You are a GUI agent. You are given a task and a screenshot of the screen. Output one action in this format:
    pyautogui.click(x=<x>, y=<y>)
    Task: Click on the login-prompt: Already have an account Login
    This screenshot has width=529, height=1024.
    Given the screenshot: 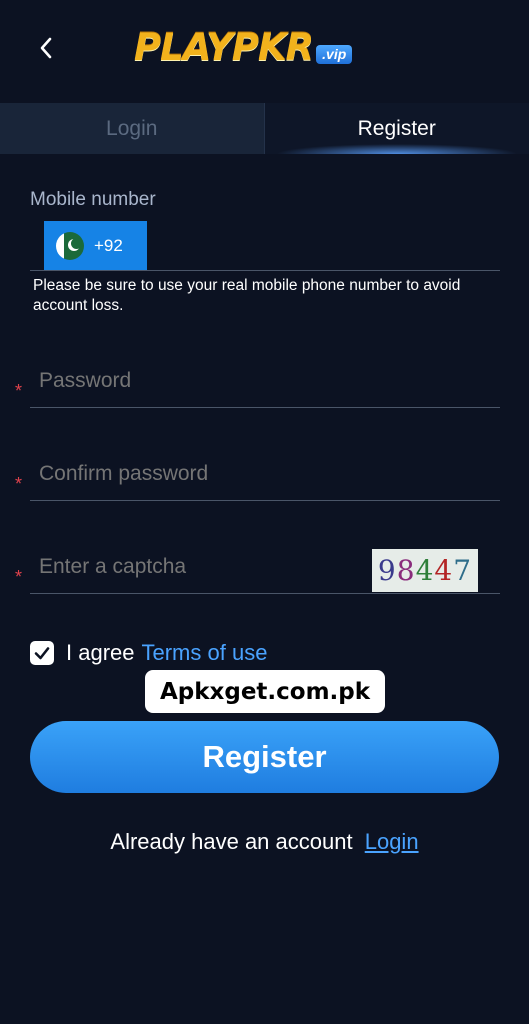 What is the action you would take?
    pyautogui.click(x=264, y=842)
    